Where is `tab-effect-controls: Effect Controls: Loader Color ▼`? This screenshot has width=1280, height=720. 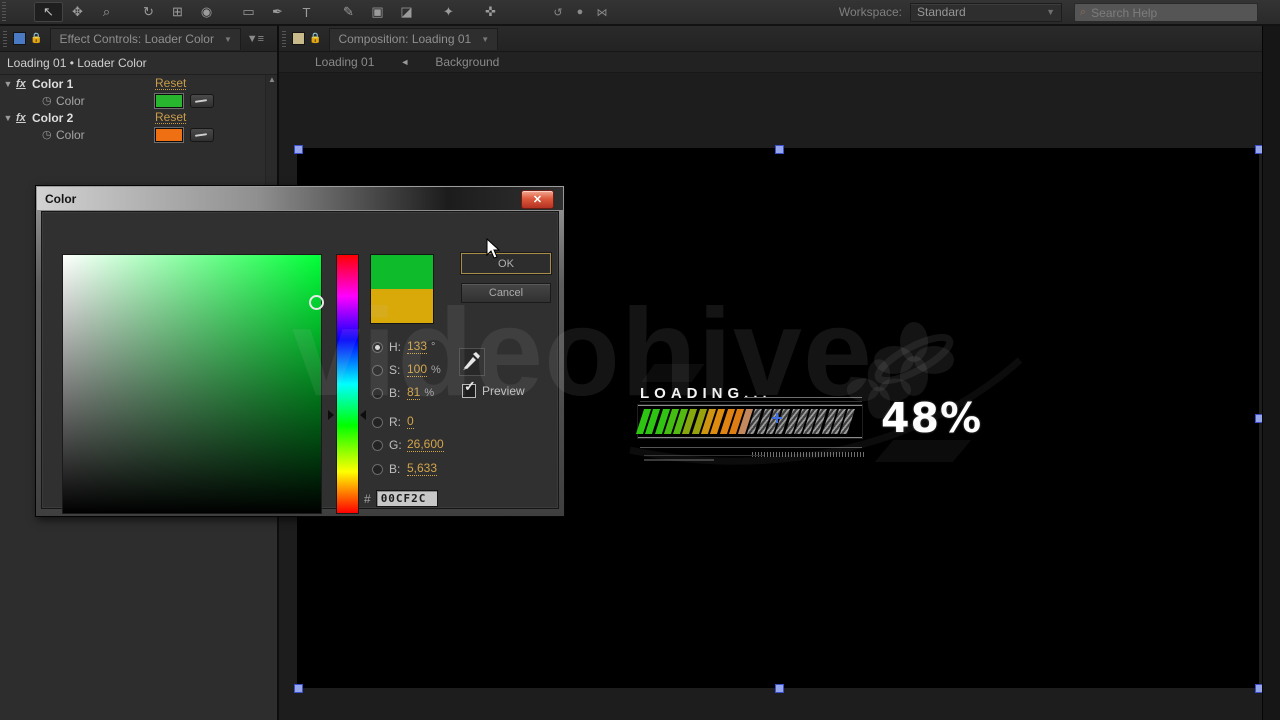
tab-effect-controls: Effect Controls: Loader Color ▼ is located at coordinates (145, 38).